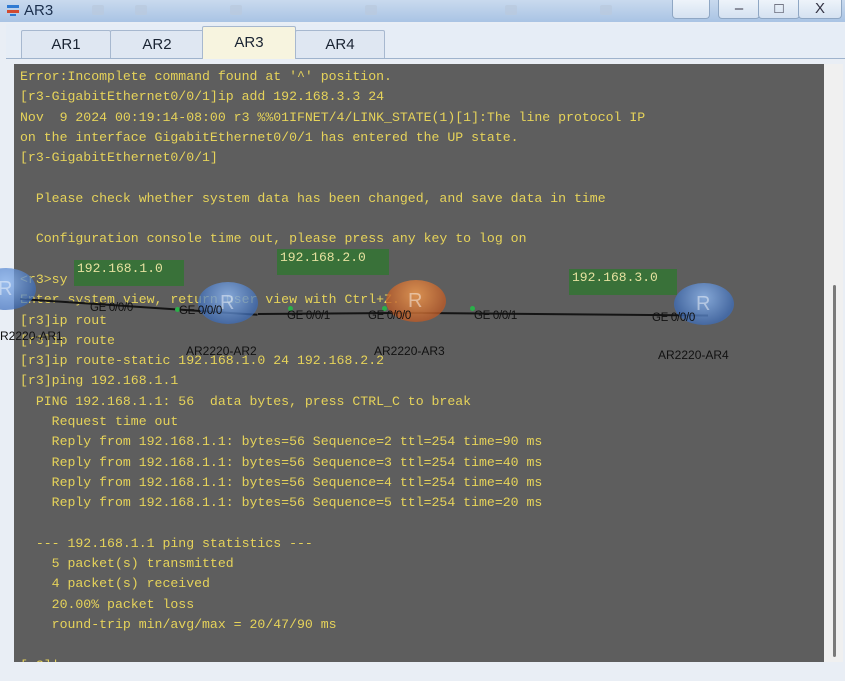 This screenshot has width=845, height=681. What do you see at coordinates (13, 10) in the screenshot?
I see `network-app-icon` at bounding box center [13, 10].